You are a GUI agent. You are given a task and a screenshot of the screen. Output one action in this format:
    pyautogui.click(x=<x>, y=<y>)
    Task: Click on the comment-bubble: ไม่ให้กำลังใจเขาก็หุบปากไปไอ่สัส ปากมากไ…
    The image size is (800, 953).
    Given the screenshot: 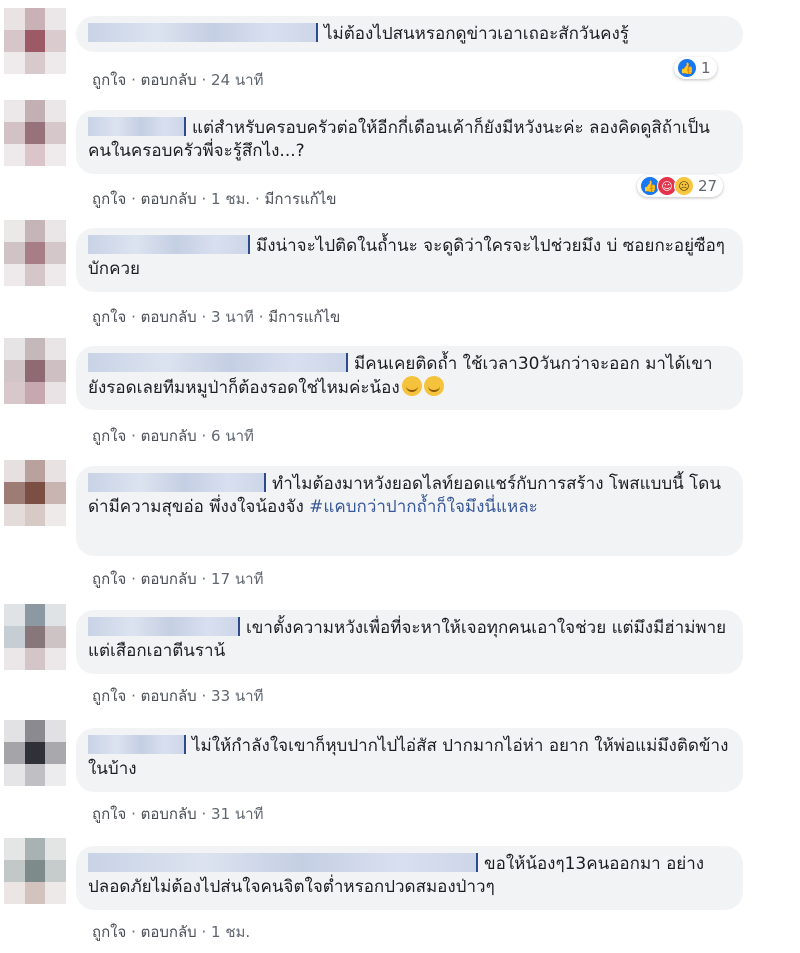 What is the action you would take?
    pyautogui.click(x=409, y=760)
    